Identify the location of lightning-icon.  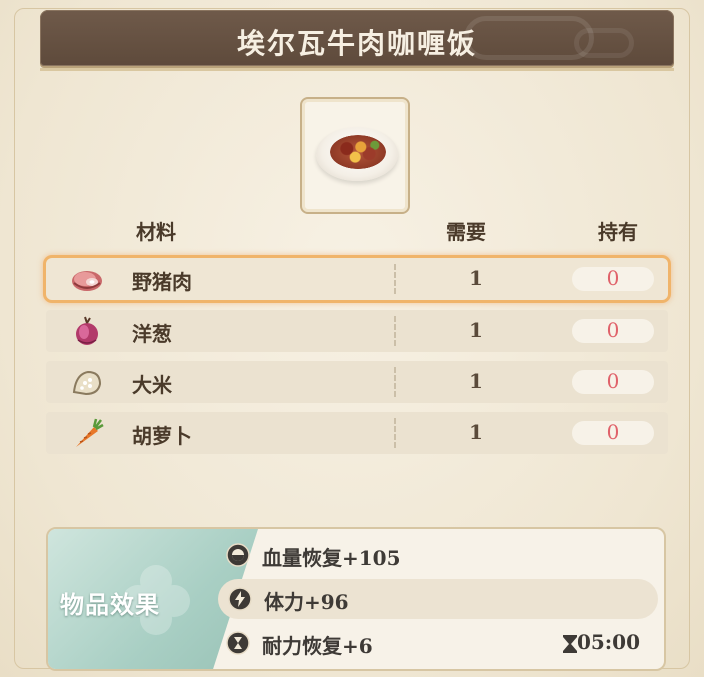
(240, 599).